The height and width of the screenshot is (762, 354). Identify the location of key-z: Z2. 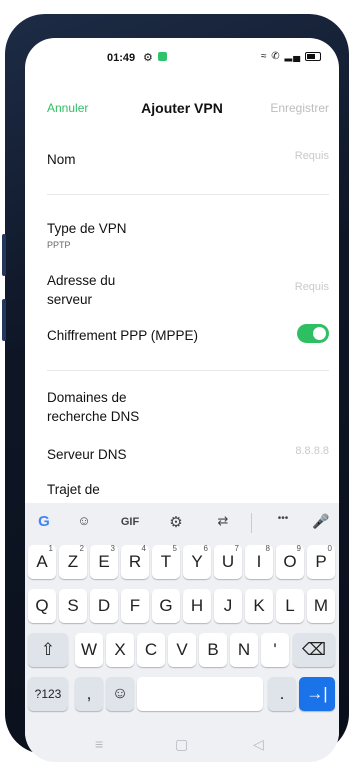
(73, 561).